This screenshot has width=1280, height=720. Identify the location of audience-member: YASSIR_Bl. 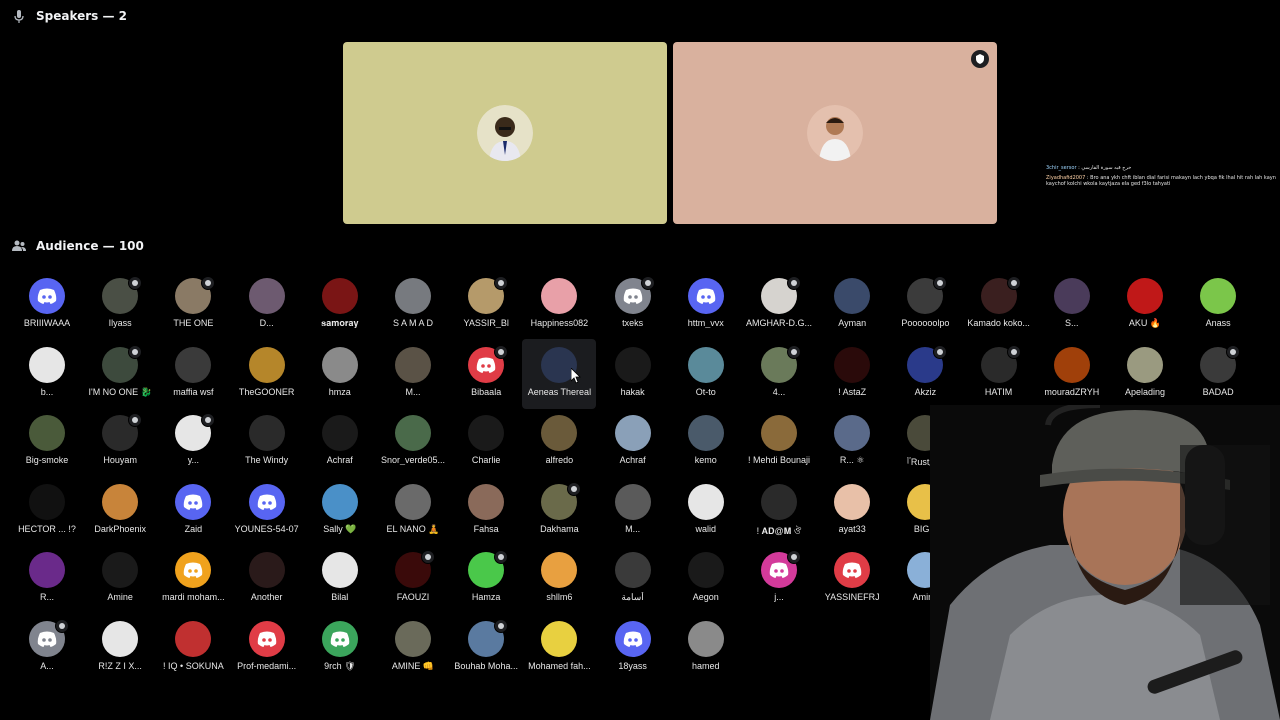
(486, 302).